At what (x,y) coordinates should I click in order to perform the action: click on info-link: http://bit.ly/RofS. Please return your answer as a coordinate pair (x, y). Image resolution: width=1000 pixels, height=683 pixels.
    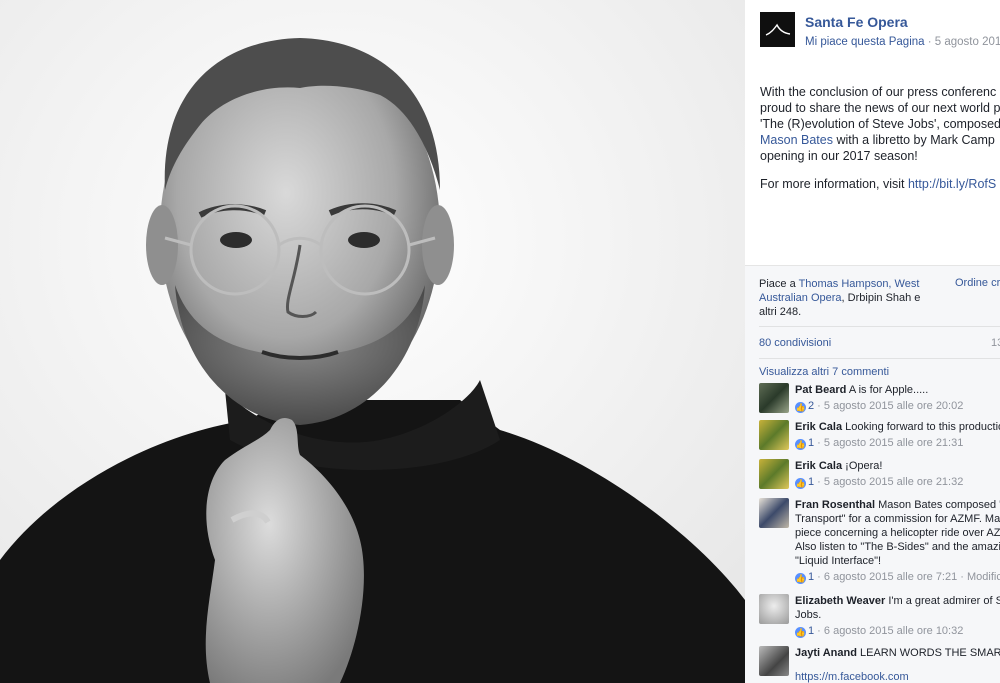
    Looking at the image, I should click on (952, 184).